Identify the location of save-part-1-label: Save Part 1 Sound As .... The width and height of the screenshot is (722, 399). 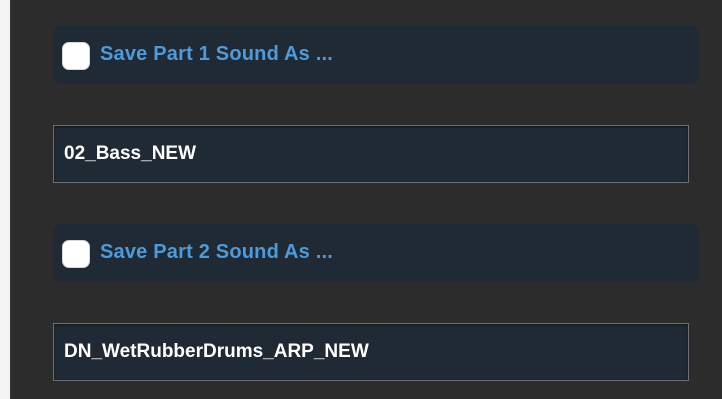
(216, 54).